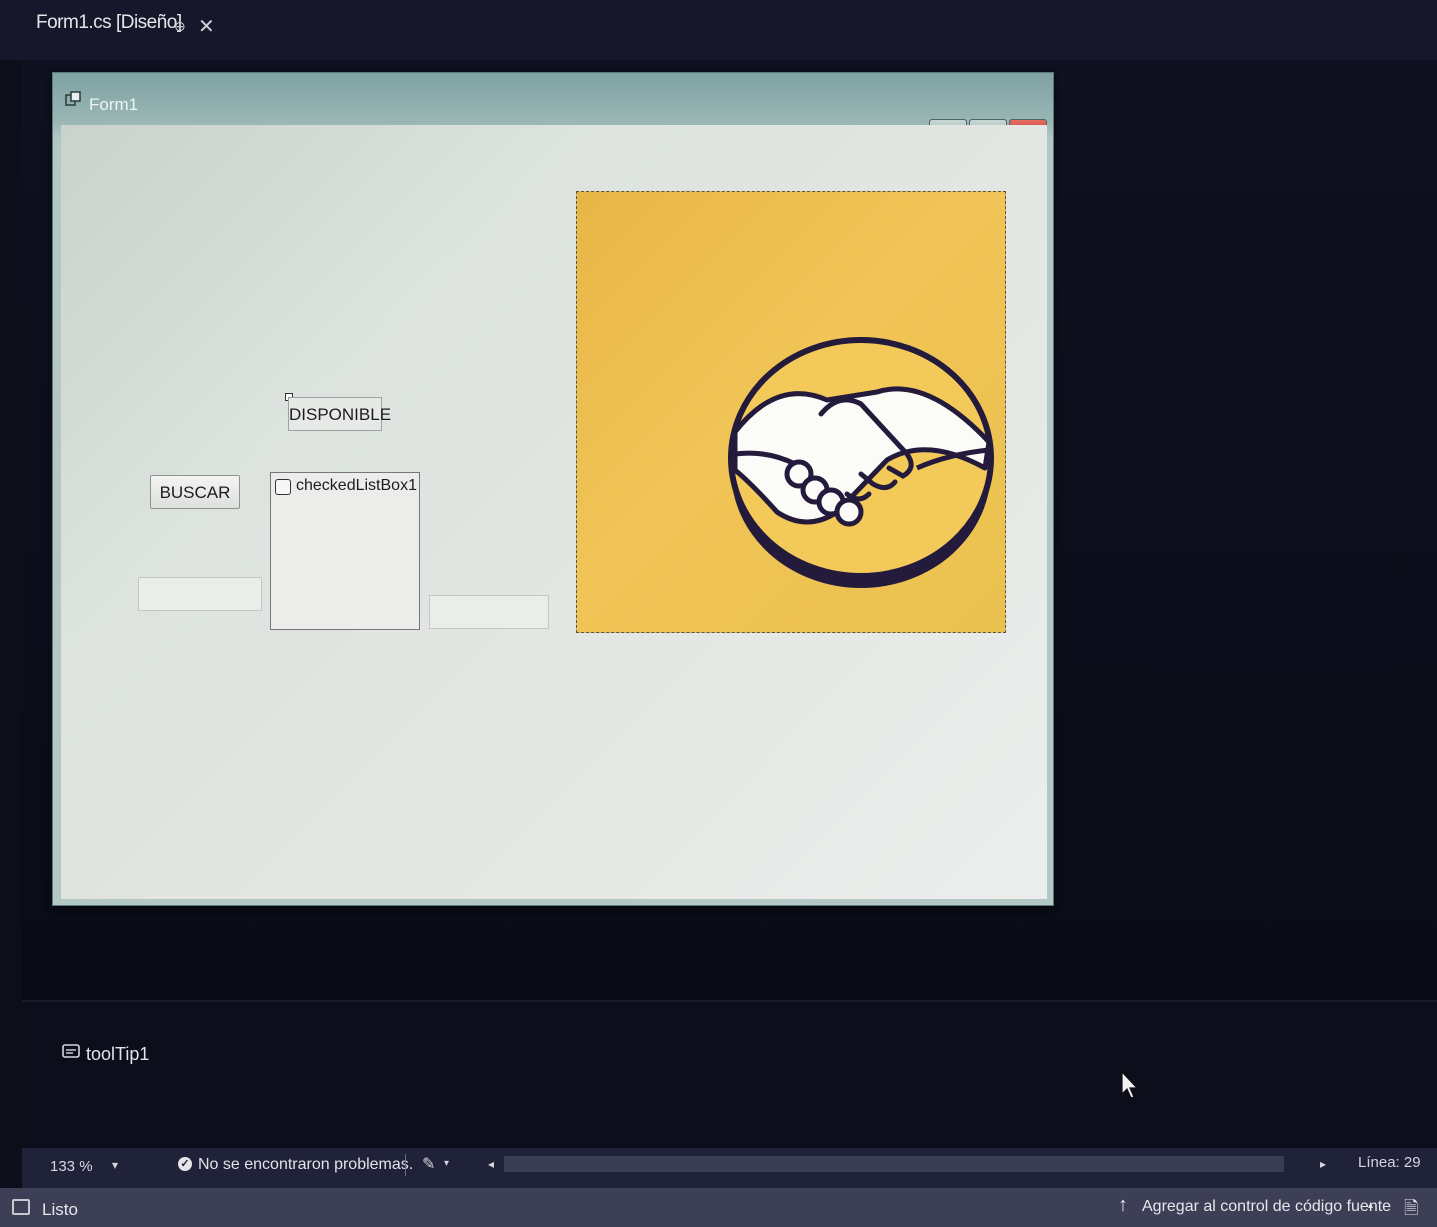  What do you see at coordinates (206, 26) in the screenshot?
I see `close-icon: ✕` at bounding box center [206, 26].